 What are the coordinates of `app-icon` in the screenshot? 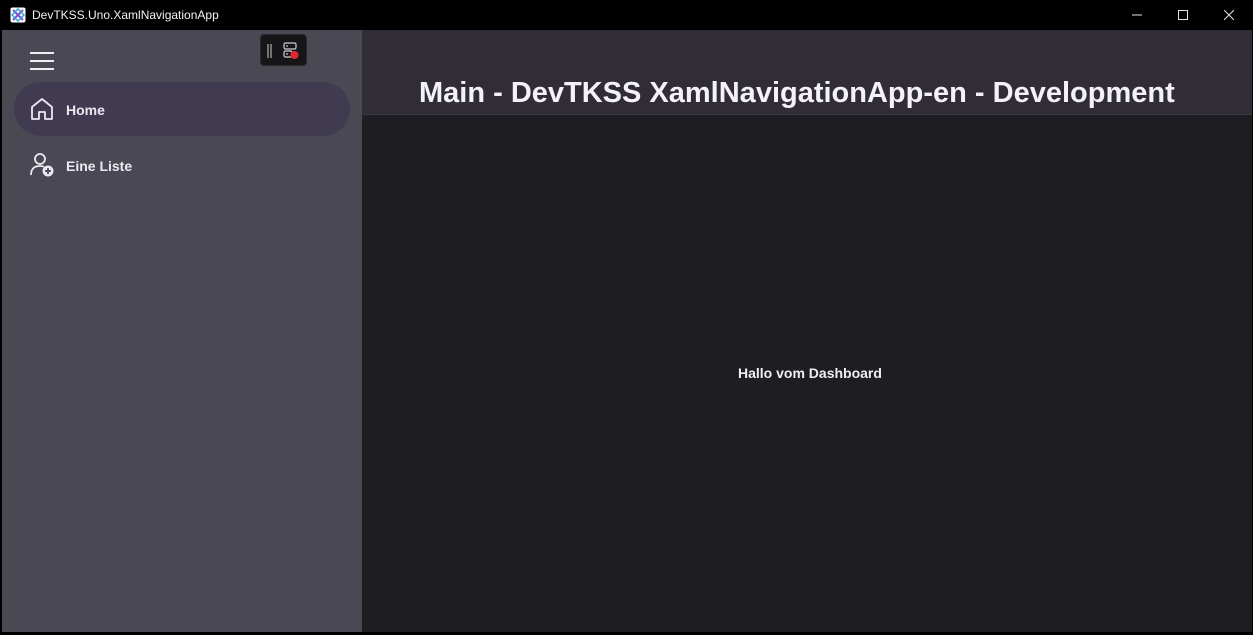 It's located at (18, 15).